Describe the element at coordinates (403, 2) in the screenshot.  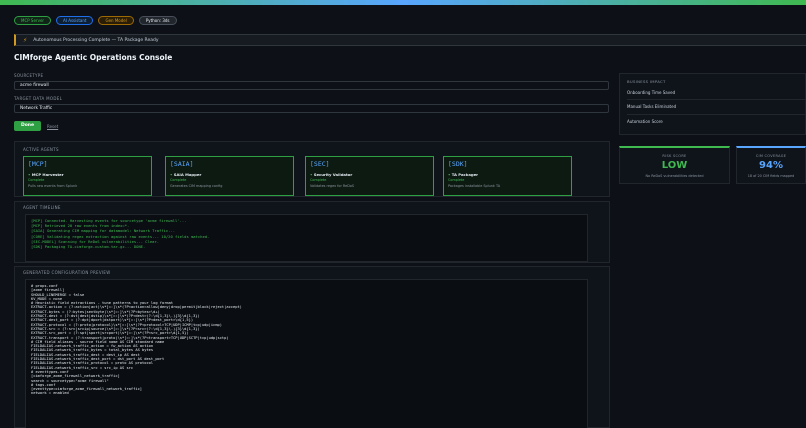
I see `top-accent-bar` at that location.